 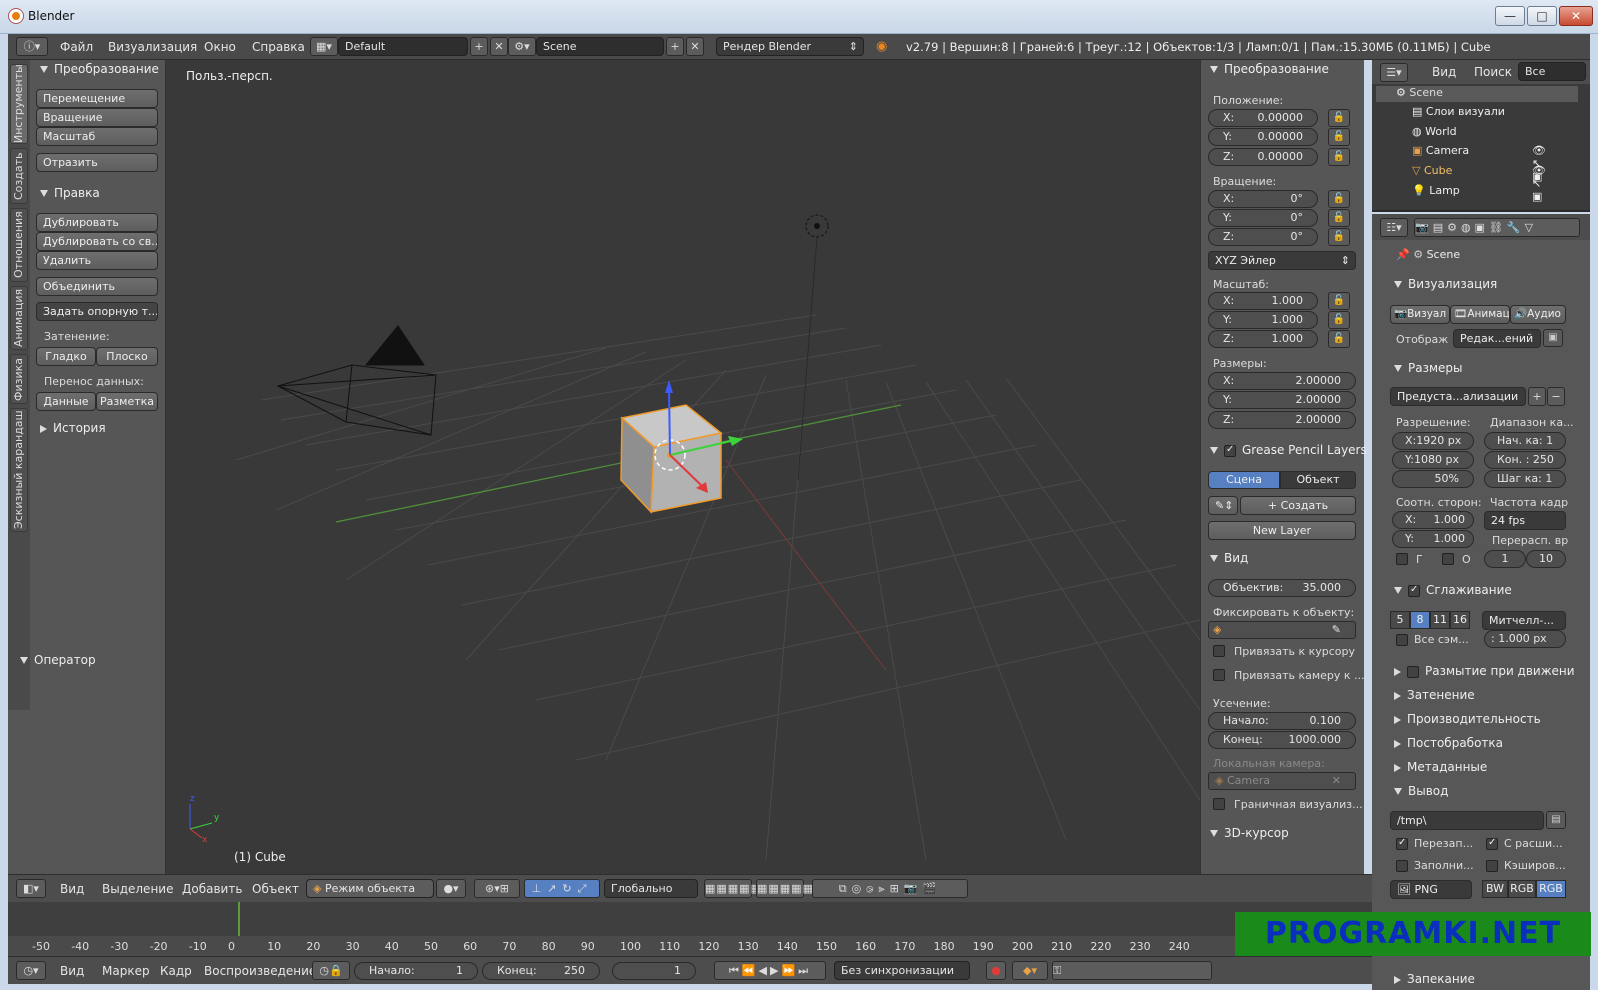 What do you see at coordinates (212, 889) in the screenshot?
I see `vp-add-menu: Добавить` at bounding box center [212, 889].